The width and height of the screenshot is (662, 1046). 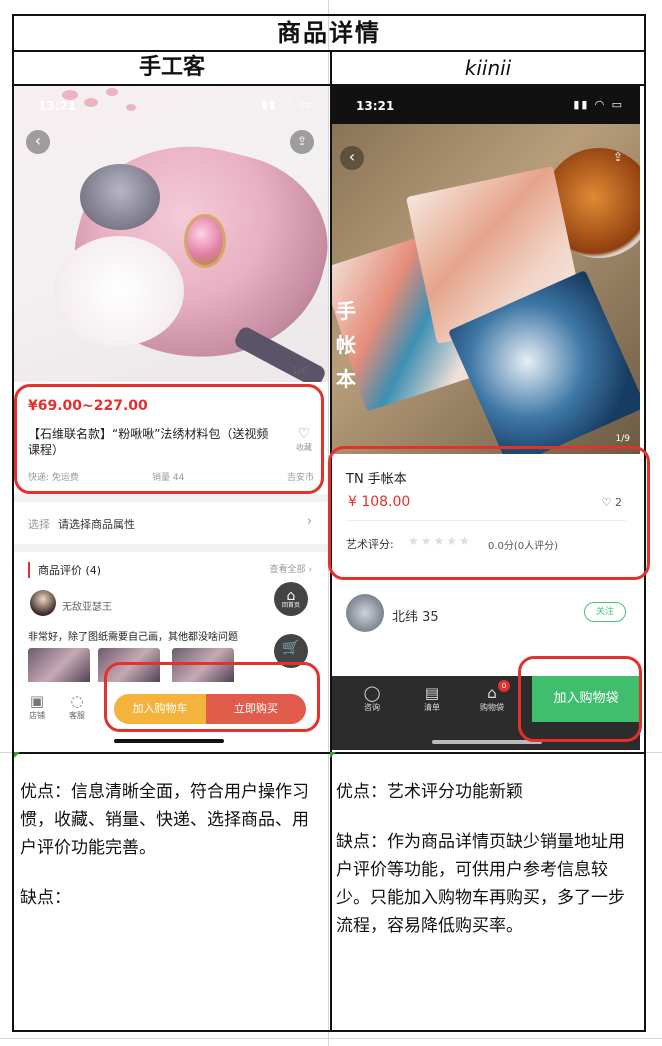 I want to click on tab-service: ◌ 客服, so click(x=77, y=706).